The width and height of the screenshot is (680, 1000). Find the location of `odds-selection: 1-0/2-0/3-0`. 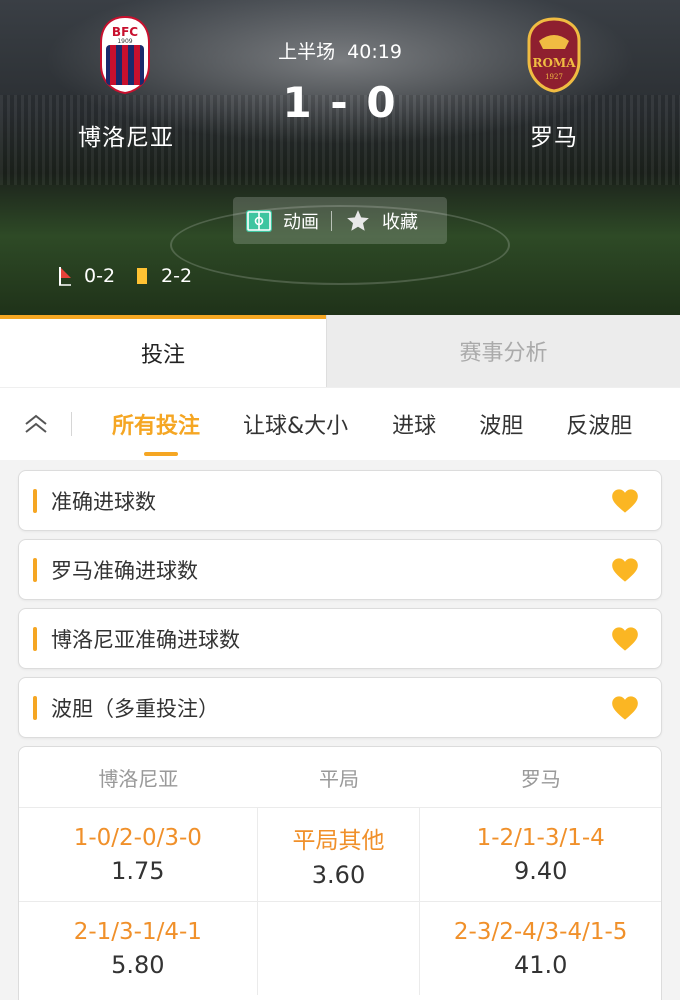

odds-selection: 1-0/2-0/3-0 is located at coordinates (137, 837).